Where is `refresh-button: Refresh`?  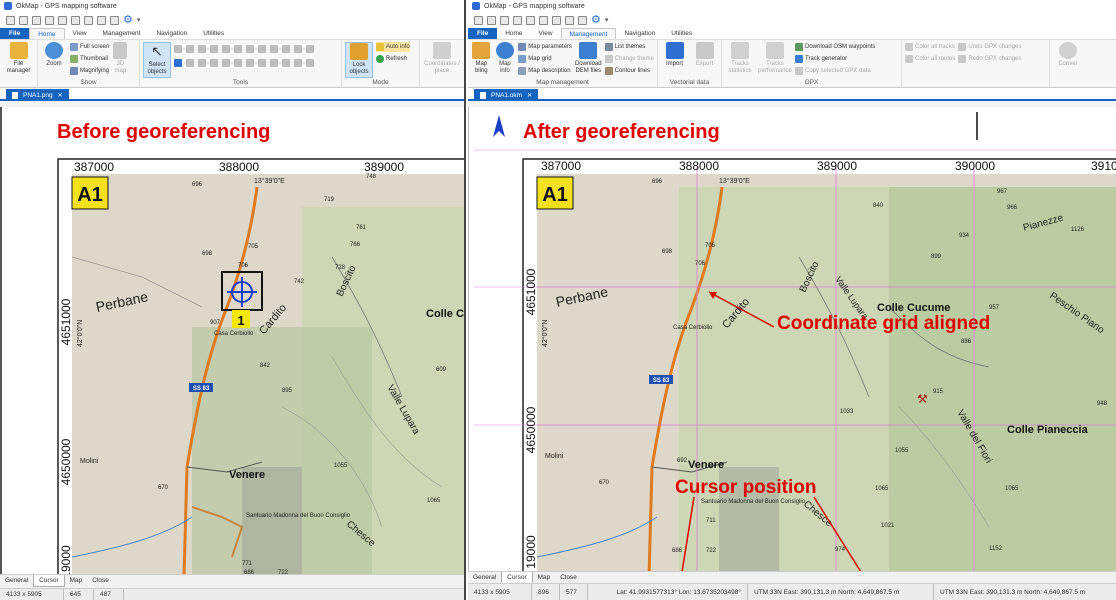 refresh-button: Refresh is located at coordinates (393, 59).